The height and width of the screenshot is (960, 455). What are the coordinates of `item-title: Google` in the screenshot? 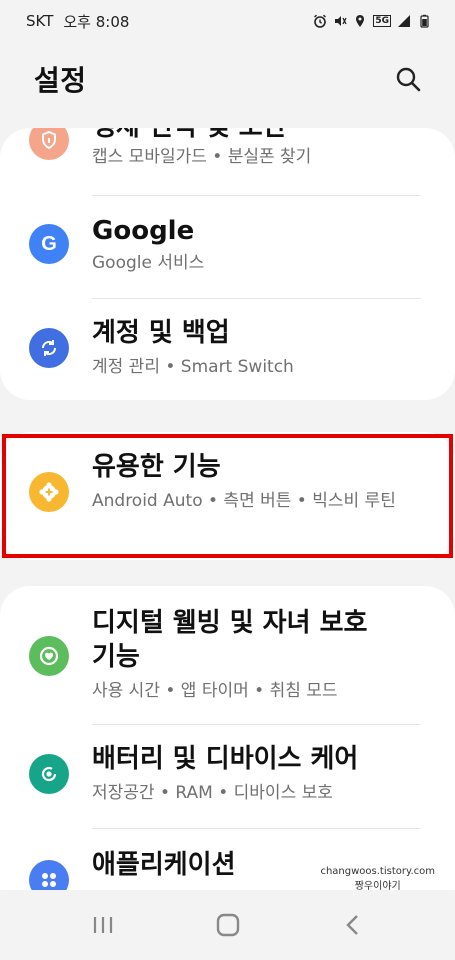 It's located at (143, 231).